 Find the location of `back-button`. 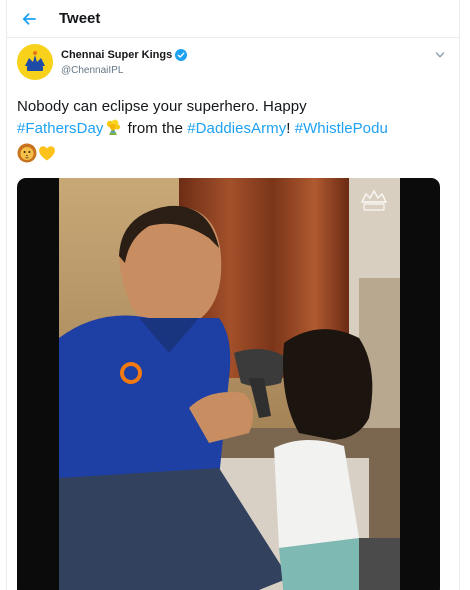

back-button is located at coordinates (29, 18).